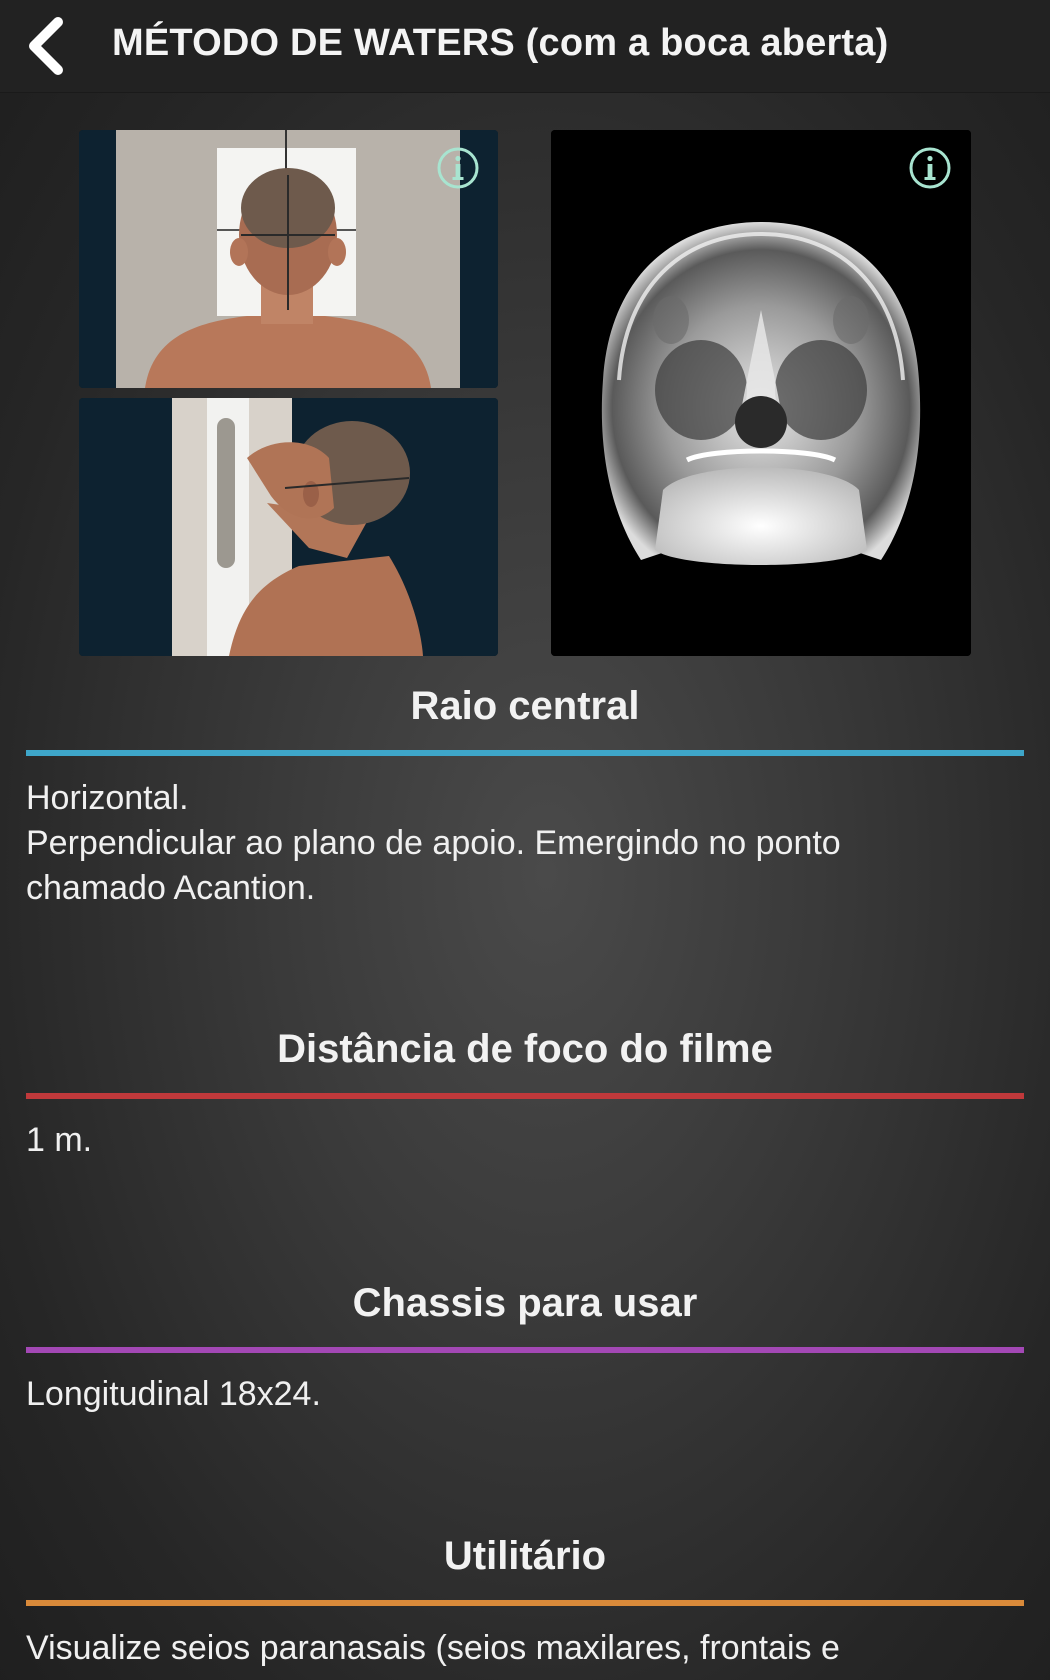 This screenshot has height=1680, width=1050. I want to click on section-title-raio-central: Raio central, so click(525, 706).